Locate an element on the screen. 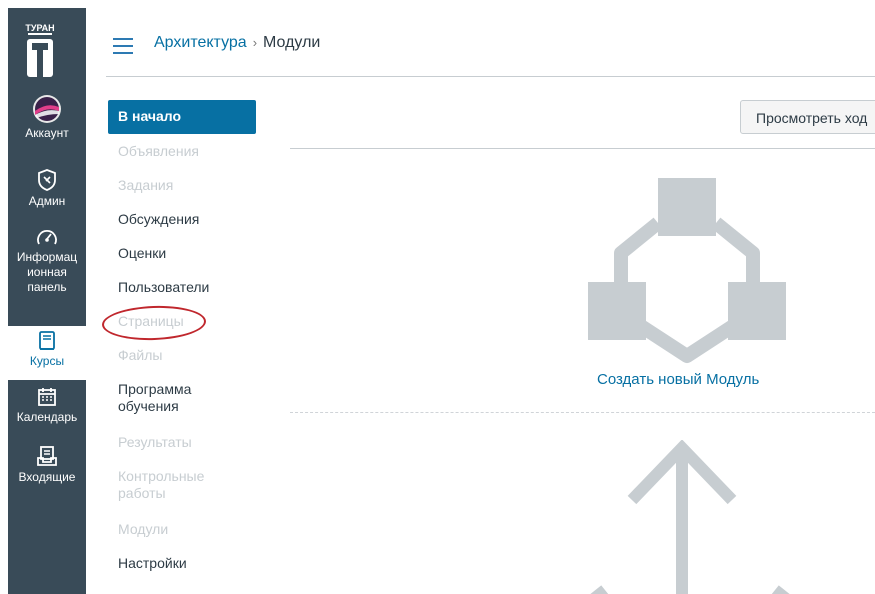 The width and height of the screenshot is (875, 594). course-nav-files: Файлы is located at coordinates (182, 355).